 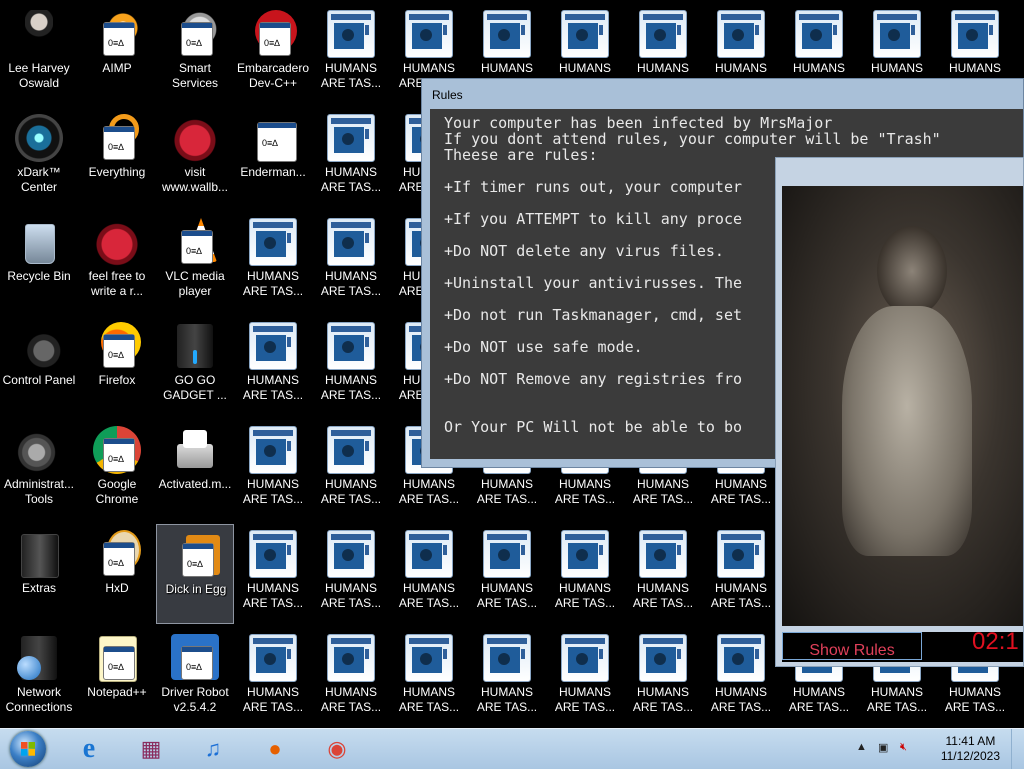 What do you see at coordinates (902, 406) in the screenshot?
I see `creepy-doll-image` at bounding box center [902, 406].